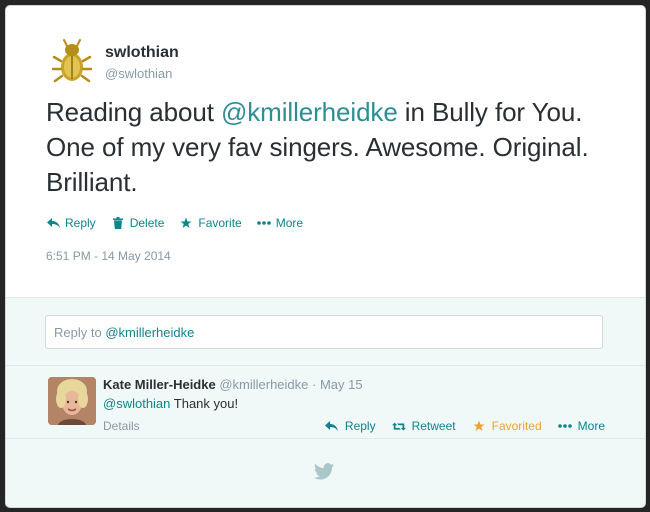 This screenshot has height=512, width=650. What do you see at coordinates (108, 256) in the screenshot?
I see `tweet-timestamp: 6:51 PM - 14 May 2014` at bounding box center [108, 256].